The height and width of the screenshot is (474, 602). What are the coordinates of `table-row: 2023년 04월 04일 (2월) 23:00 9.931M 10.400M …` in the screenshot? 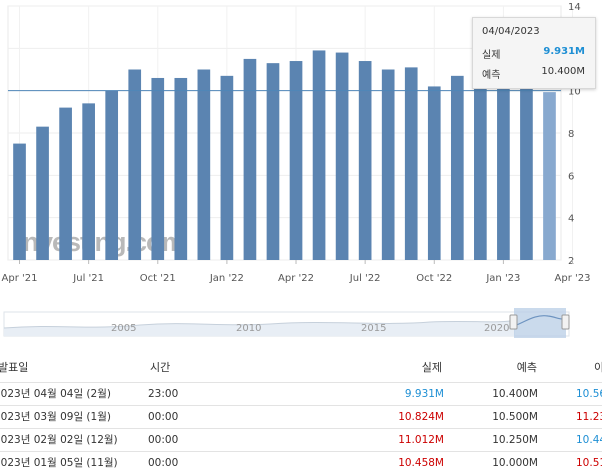 It's located at (301, 394).